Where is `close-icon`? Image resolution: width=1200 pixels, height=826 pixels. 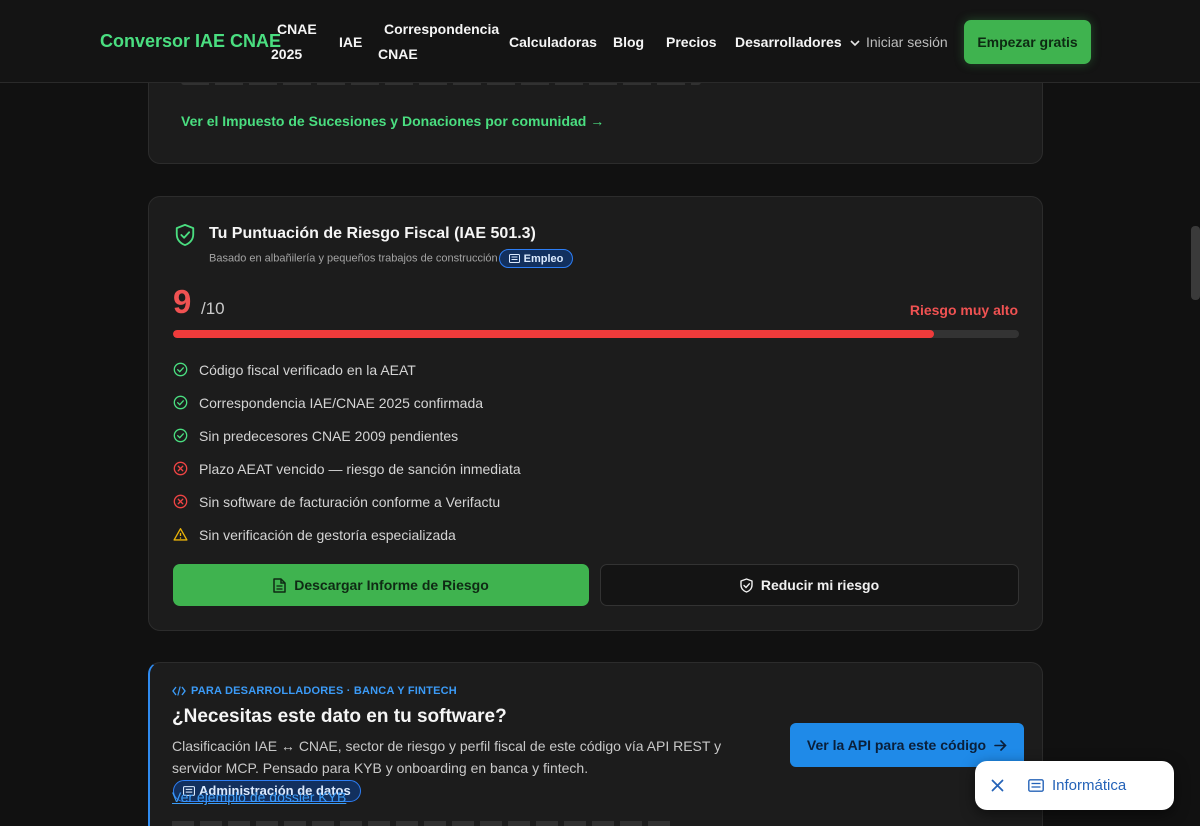
close-icon is located at coordinates (997, 785).